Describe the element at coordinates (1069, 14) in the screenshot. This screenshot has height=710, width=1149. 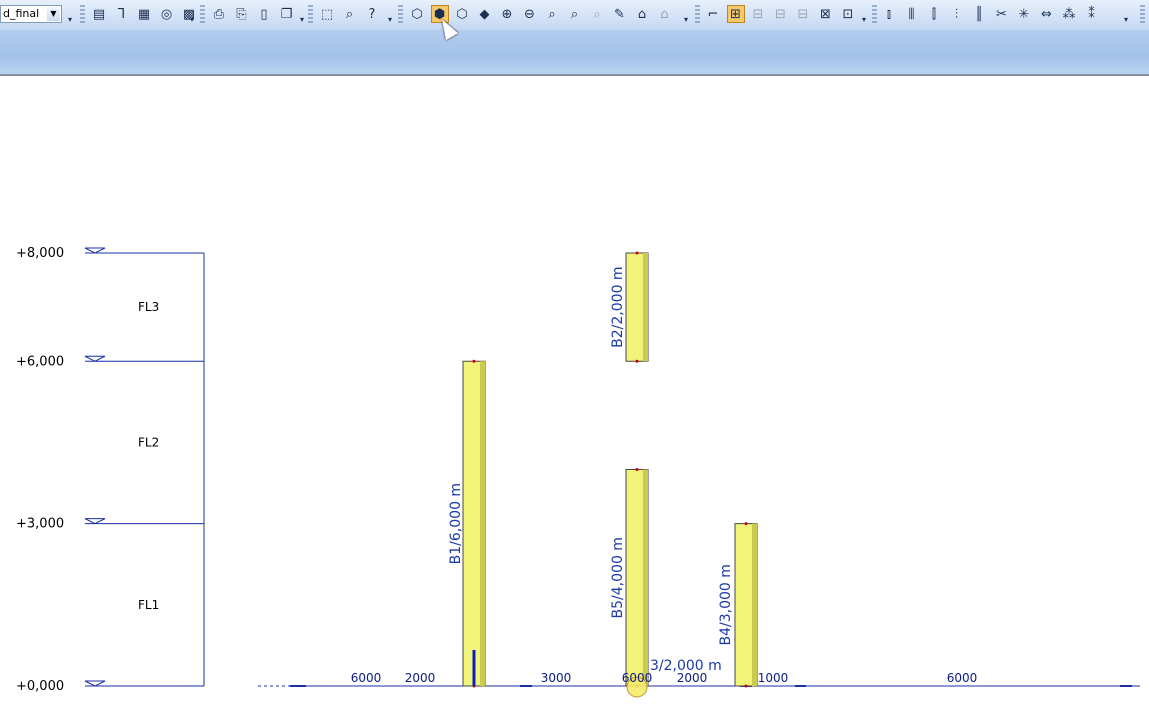
I see `group-icon: ⁂` at that location.